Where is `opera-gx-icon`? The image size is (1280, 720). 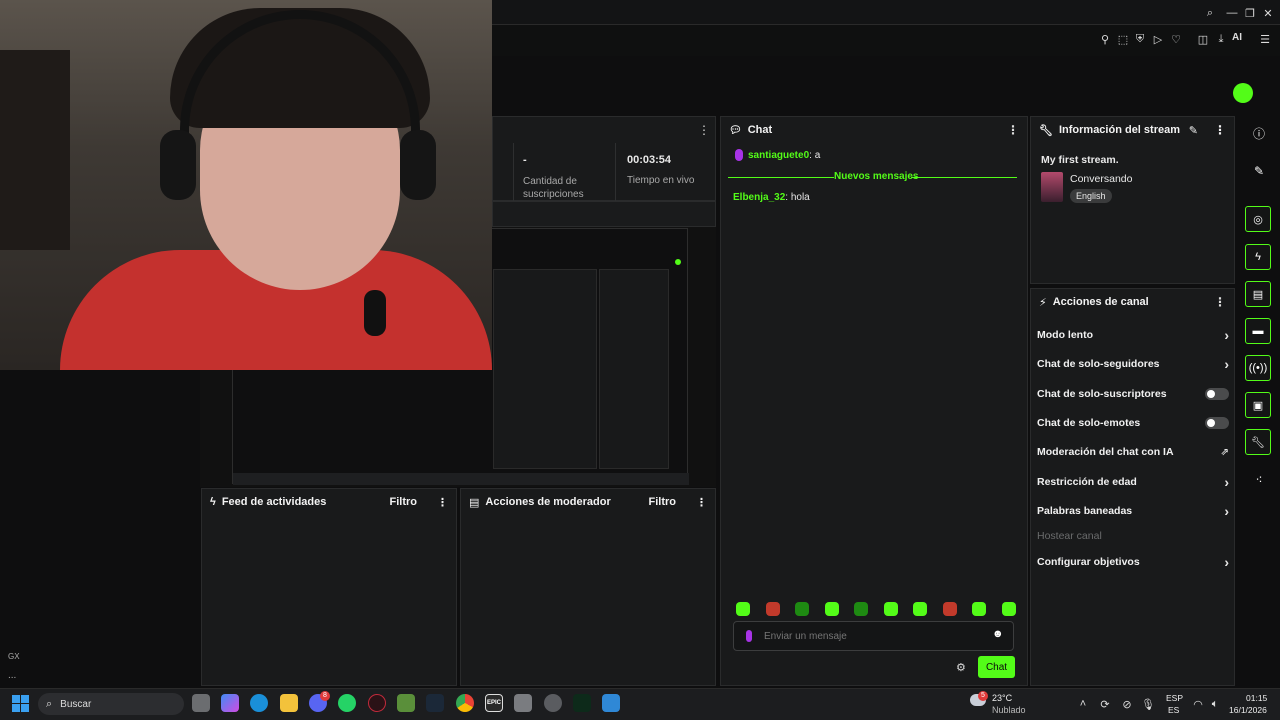
opera-gx-icon is located at coordinates (377, 703).